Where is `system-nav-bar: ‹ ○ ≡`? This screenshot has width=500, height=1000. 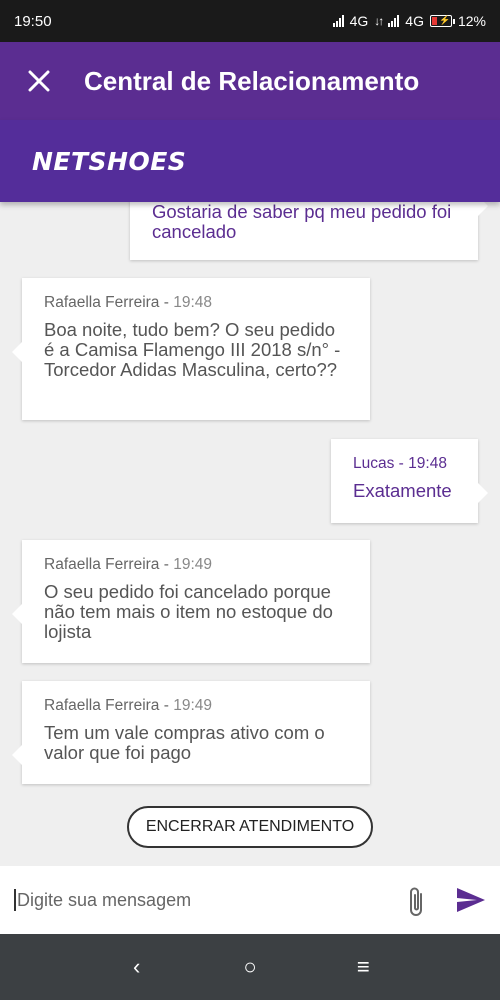
system-nav-bar: ‹ ○ ≡ is located at coordinates (250, 967).